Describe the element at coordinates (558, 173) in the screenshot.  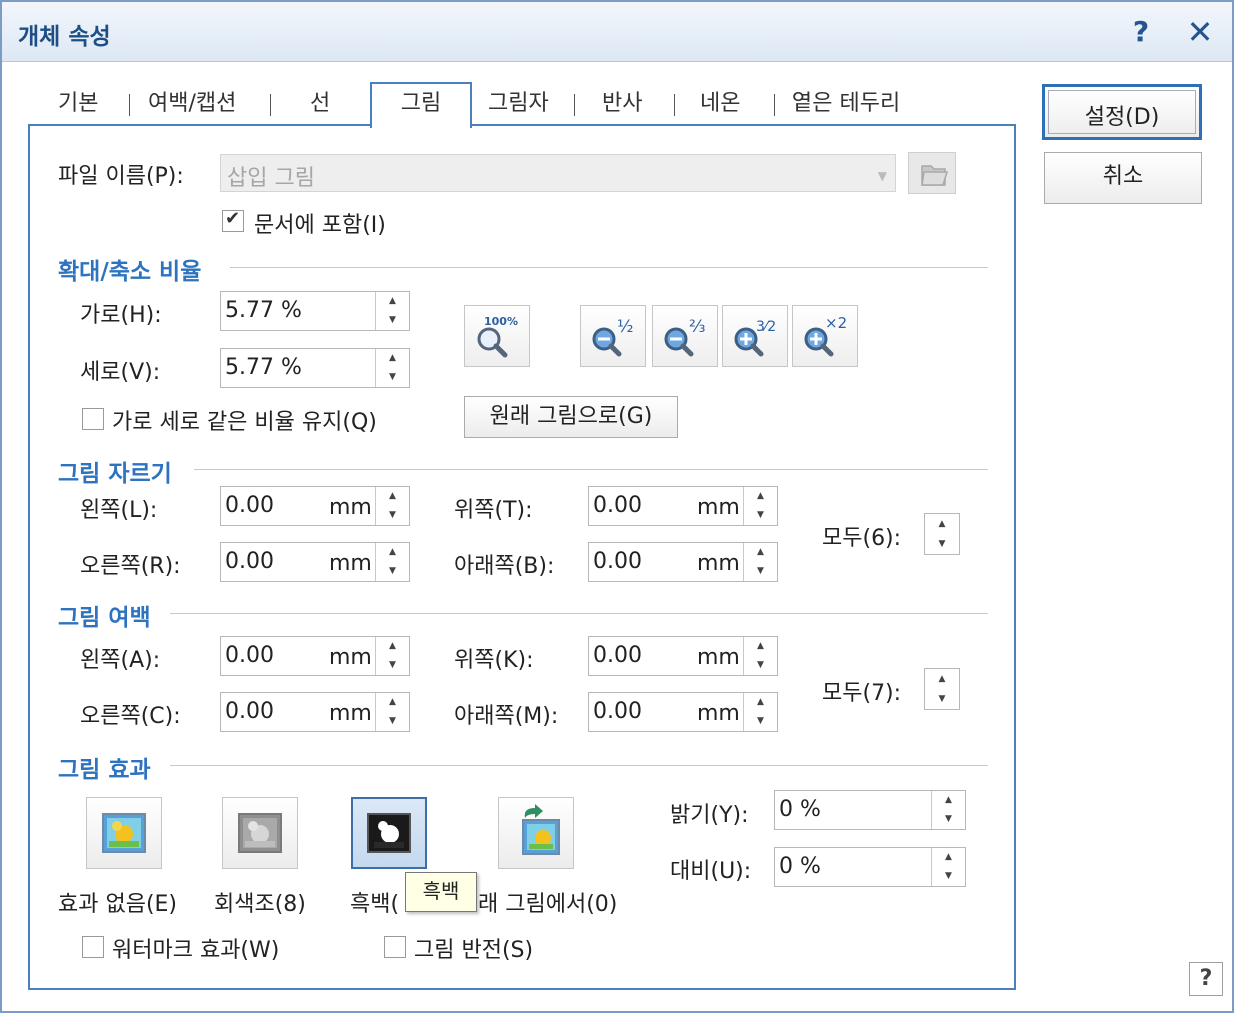
I see `file-name-combo: 삽입 그림 ▼` at that location.